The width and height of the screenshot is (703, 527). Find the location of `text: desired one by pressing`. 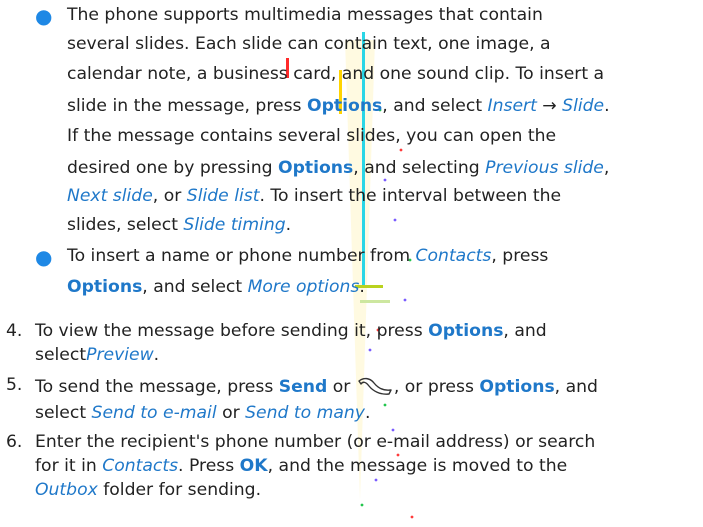

text: desired one by pressing is located at coordinates (172, 168).